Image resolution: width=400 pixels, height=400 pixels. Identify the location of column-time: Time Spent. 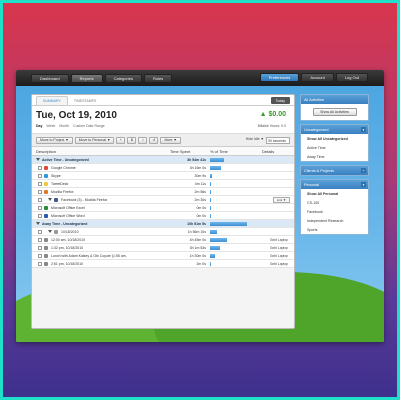
(190, 151).